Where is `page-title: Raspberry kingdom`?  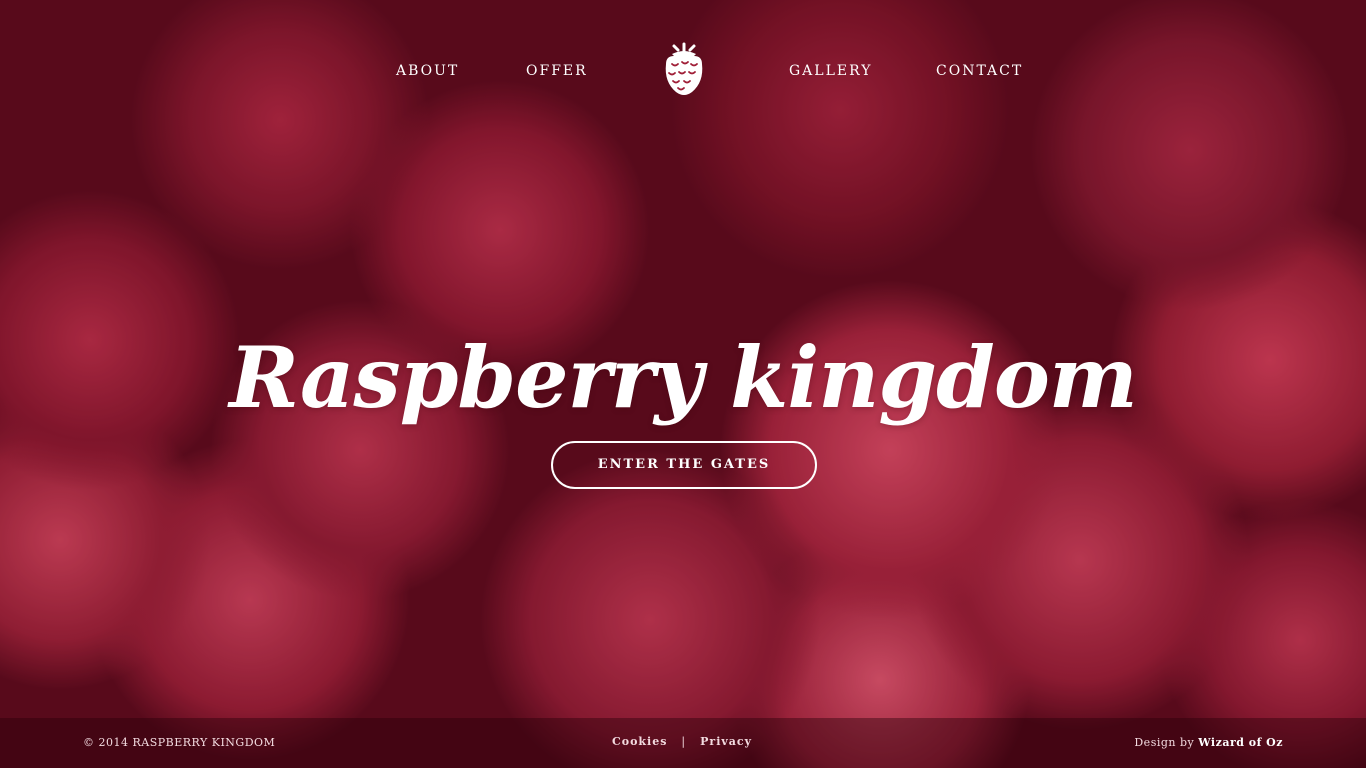 page-title: Raspberry kingdom is located at coordinates (683, 378).